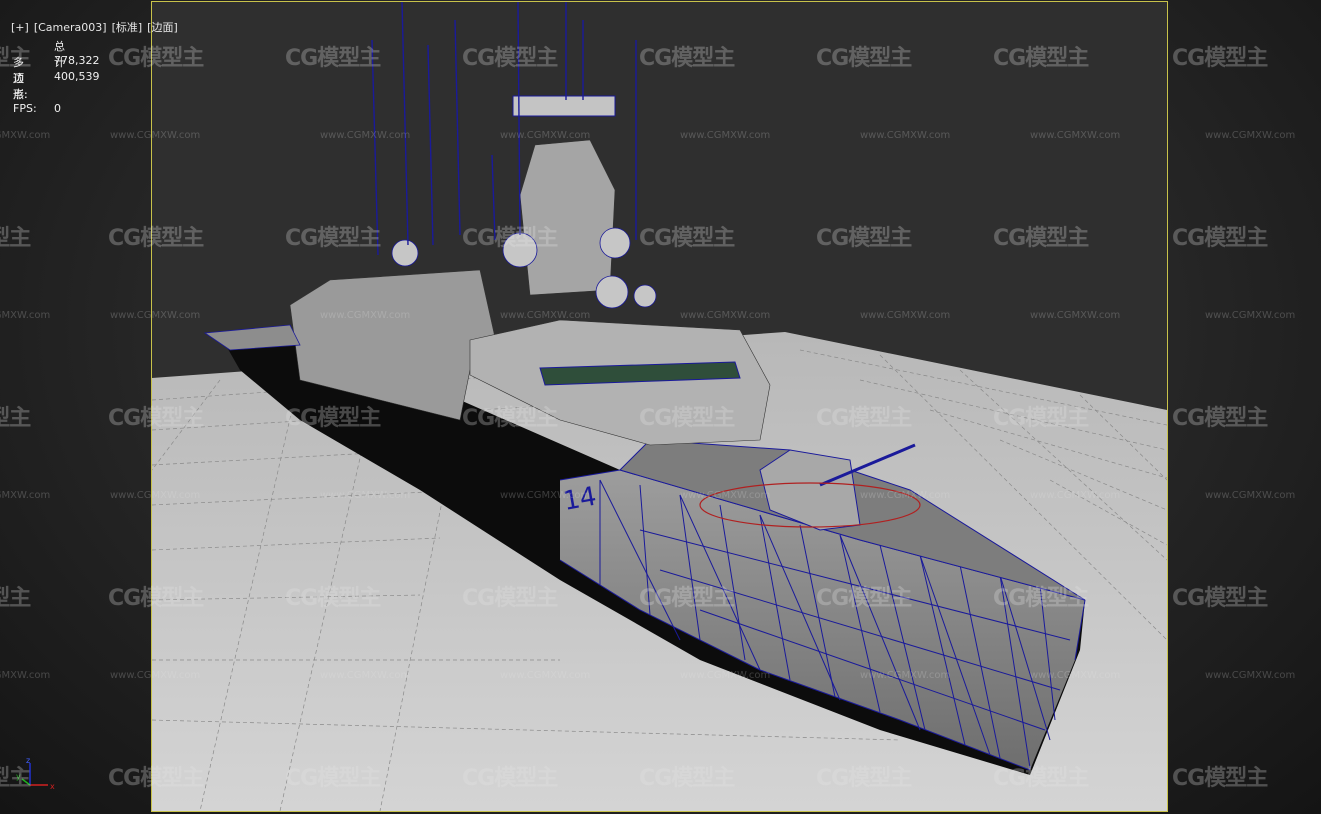 This screenshot has height=814, width=1321. I want to click on radar-array, so click(564, 106).